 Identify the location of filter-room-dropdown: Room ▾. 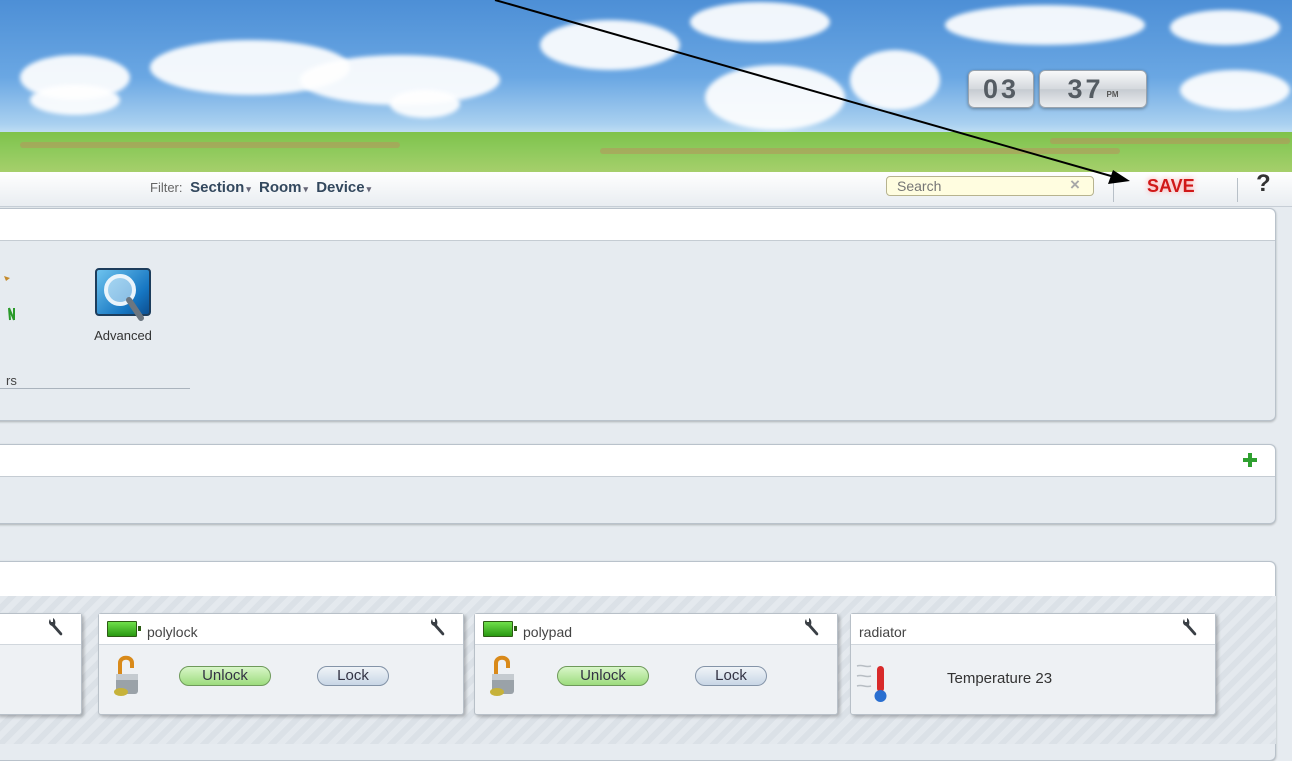
(285, 187).